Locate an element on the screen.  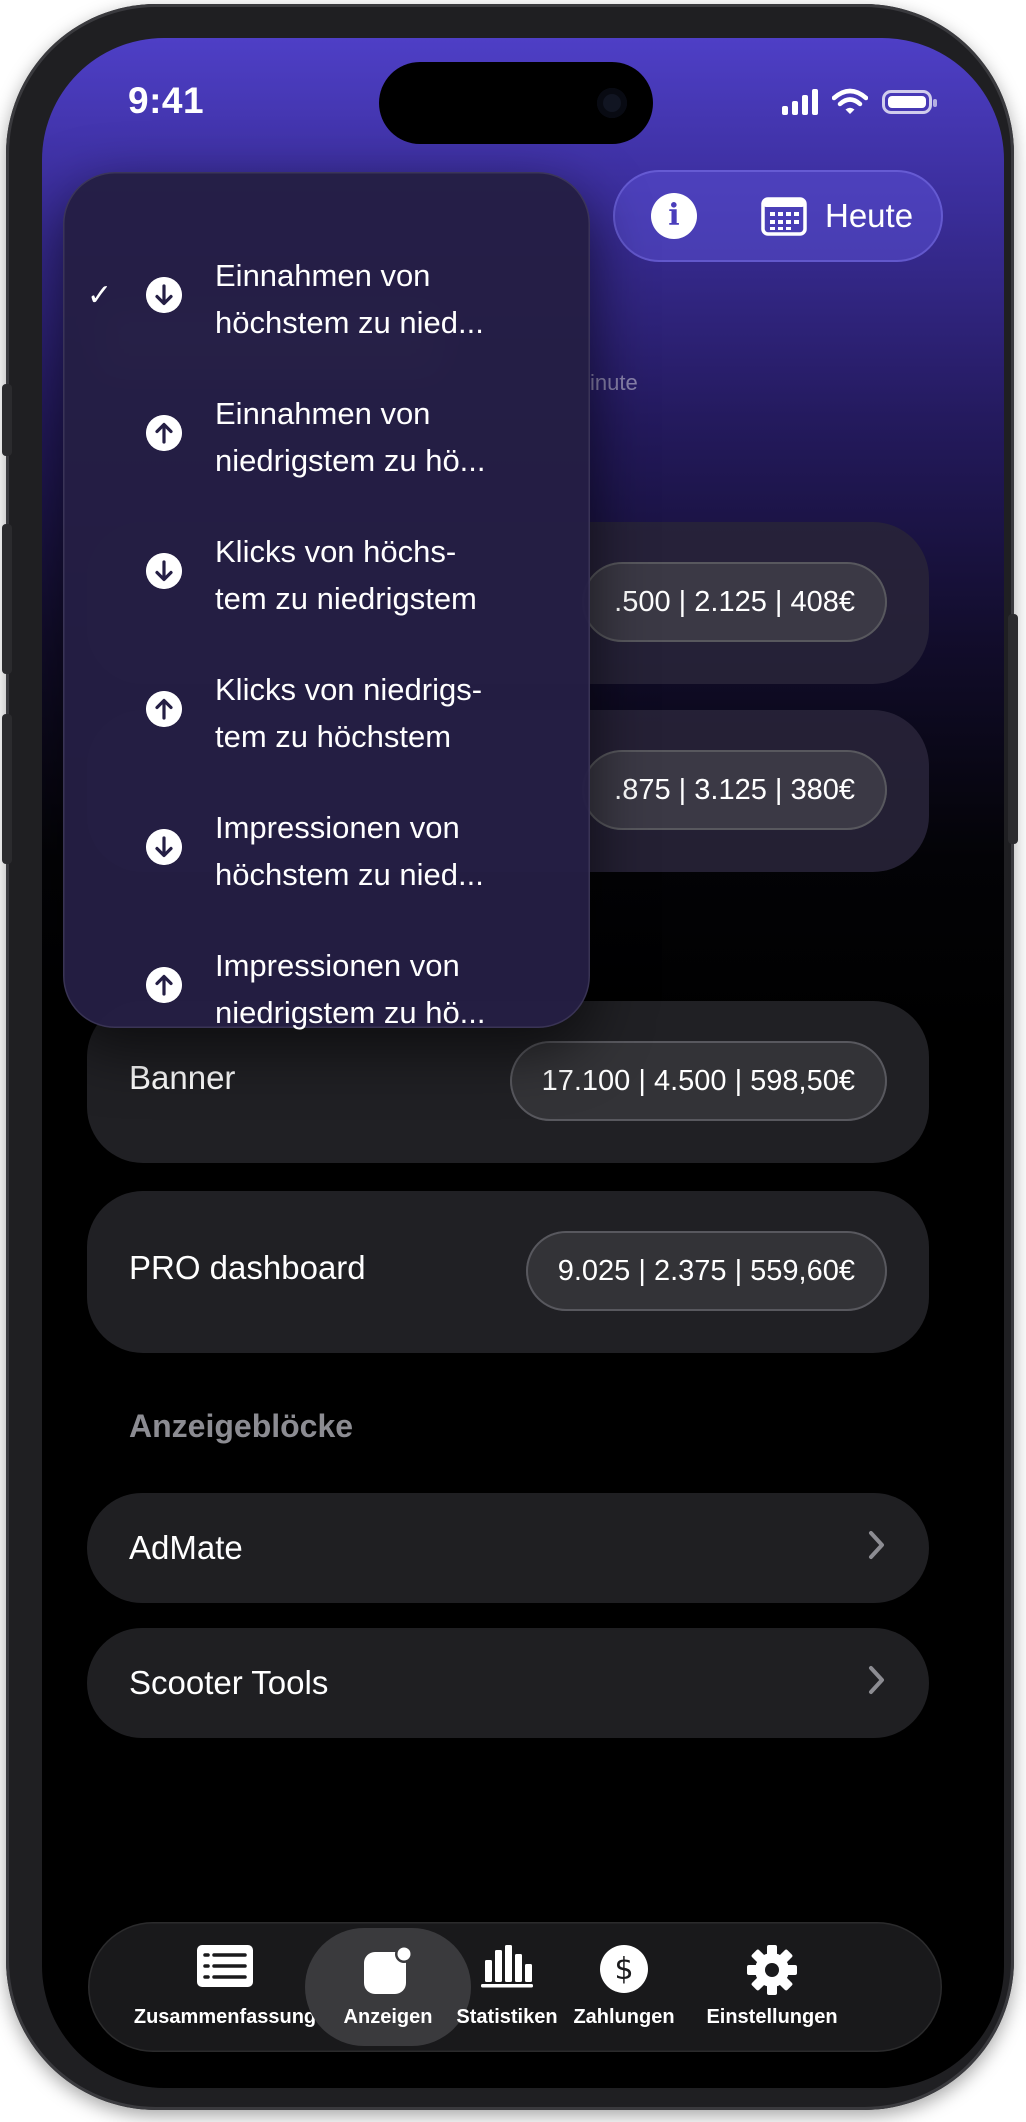
tab-label: Einstellungen is located at coordinates (772, 2017).